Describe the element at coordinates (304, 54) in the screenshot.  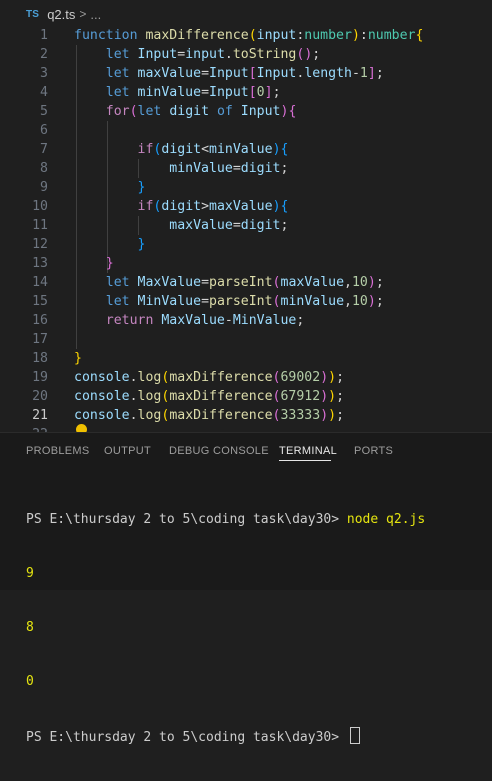
I see `code-token: ()` at that location.